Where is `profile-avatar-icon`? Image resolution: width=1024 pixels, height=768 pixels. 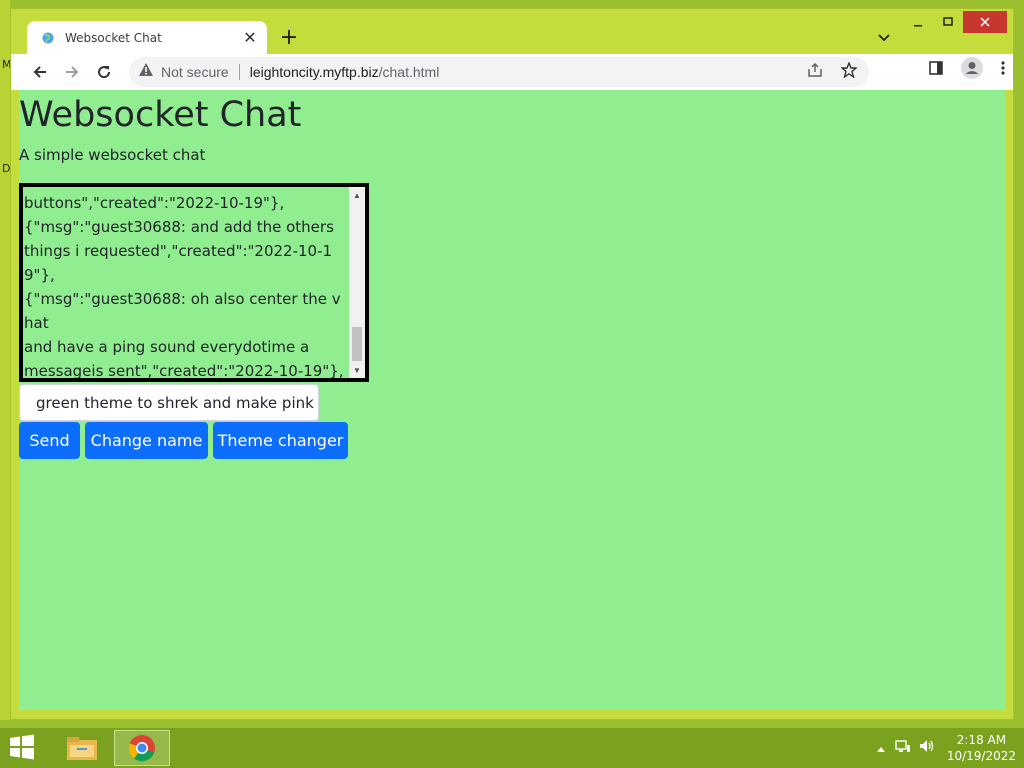
profile-avatar-icon is located at coordinates (972, 70).